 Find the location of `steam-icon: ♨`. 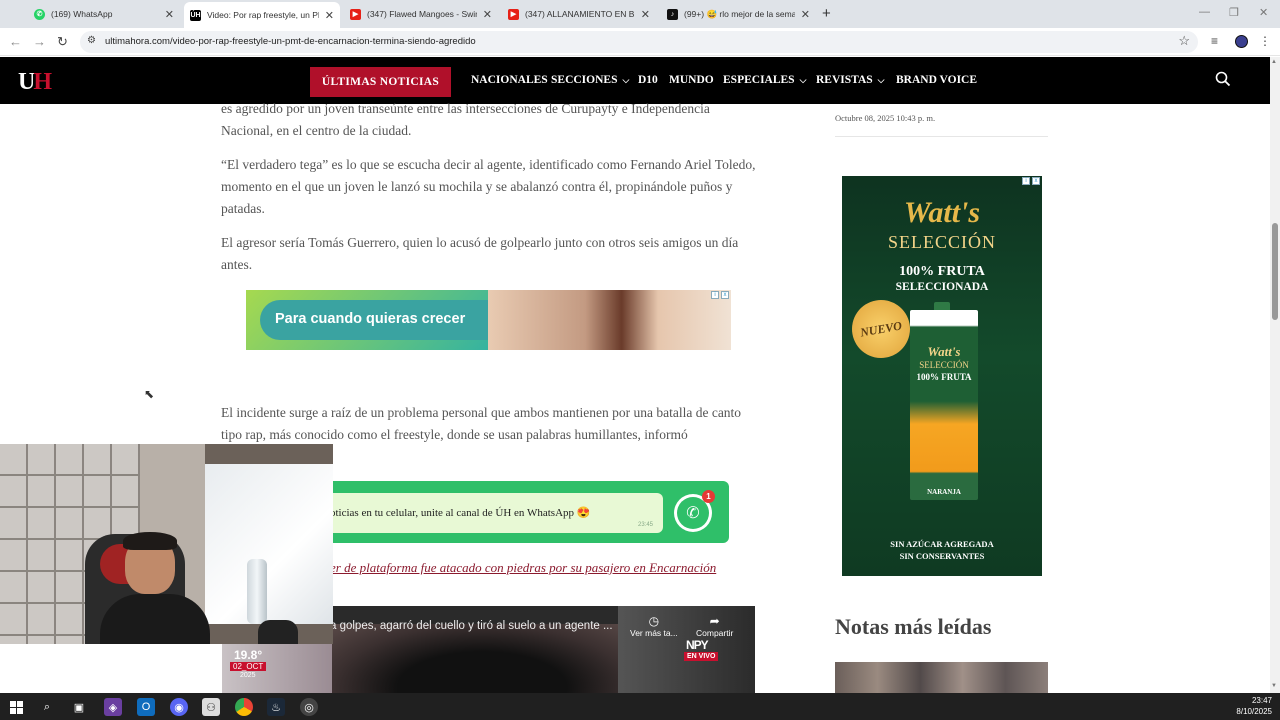

steam-icon: ♨ is located at coordinates (276, 707).